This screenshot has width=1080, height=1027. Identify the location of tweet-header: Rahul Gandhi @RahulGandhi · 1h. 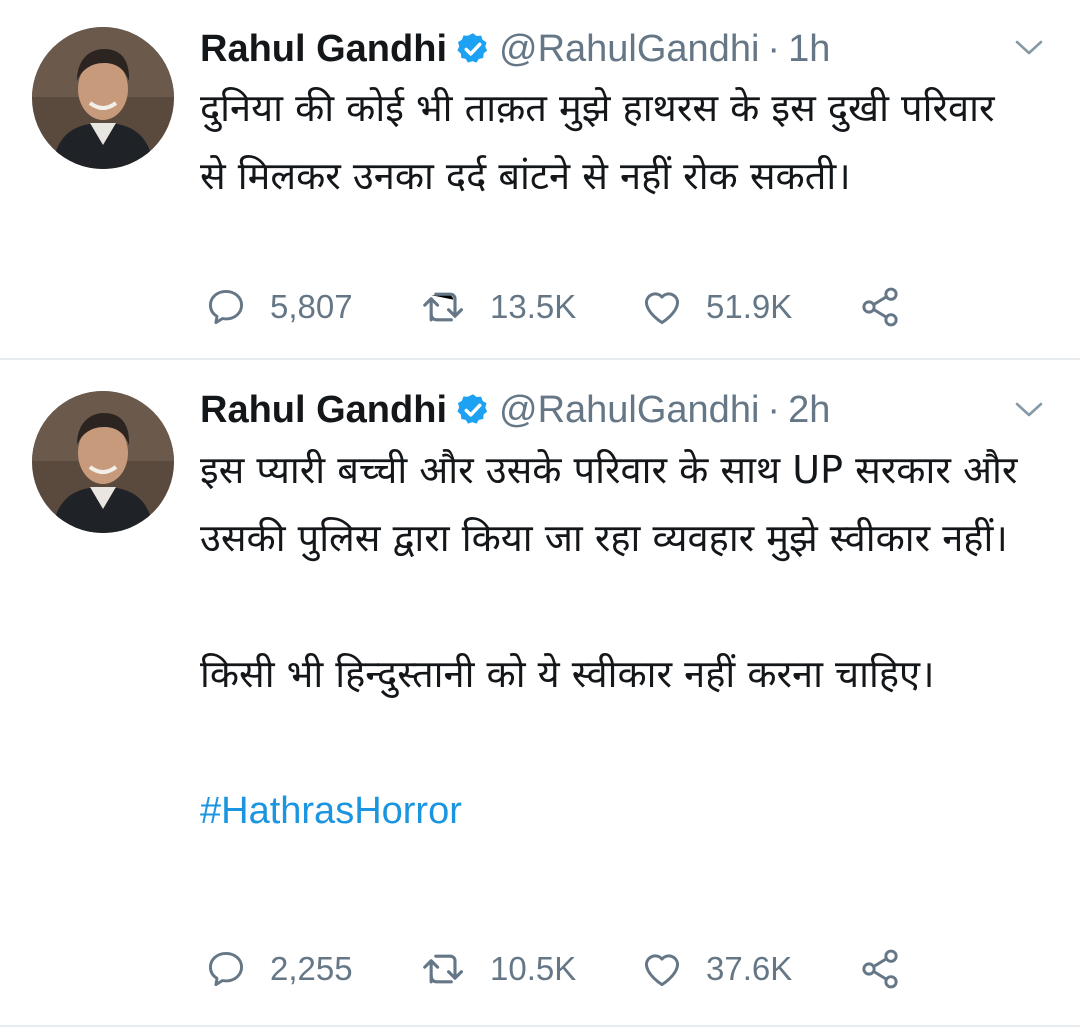
(595, 49).